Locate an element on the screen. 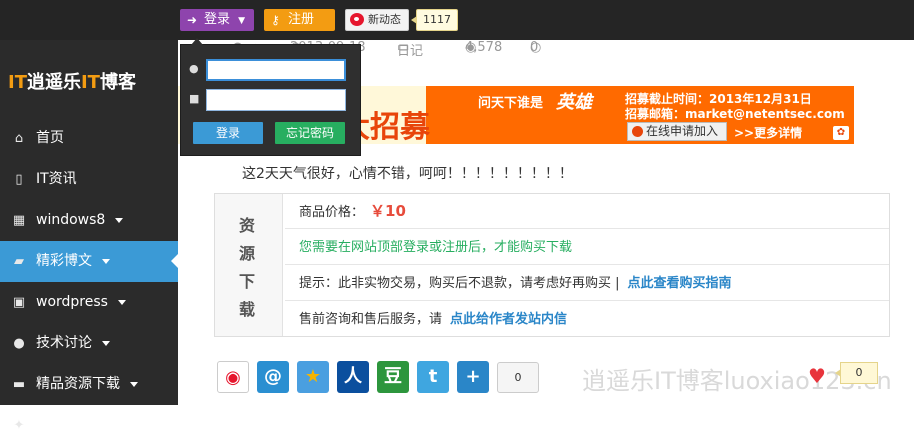  more-share-button: + is located at coordinates (473, 377).